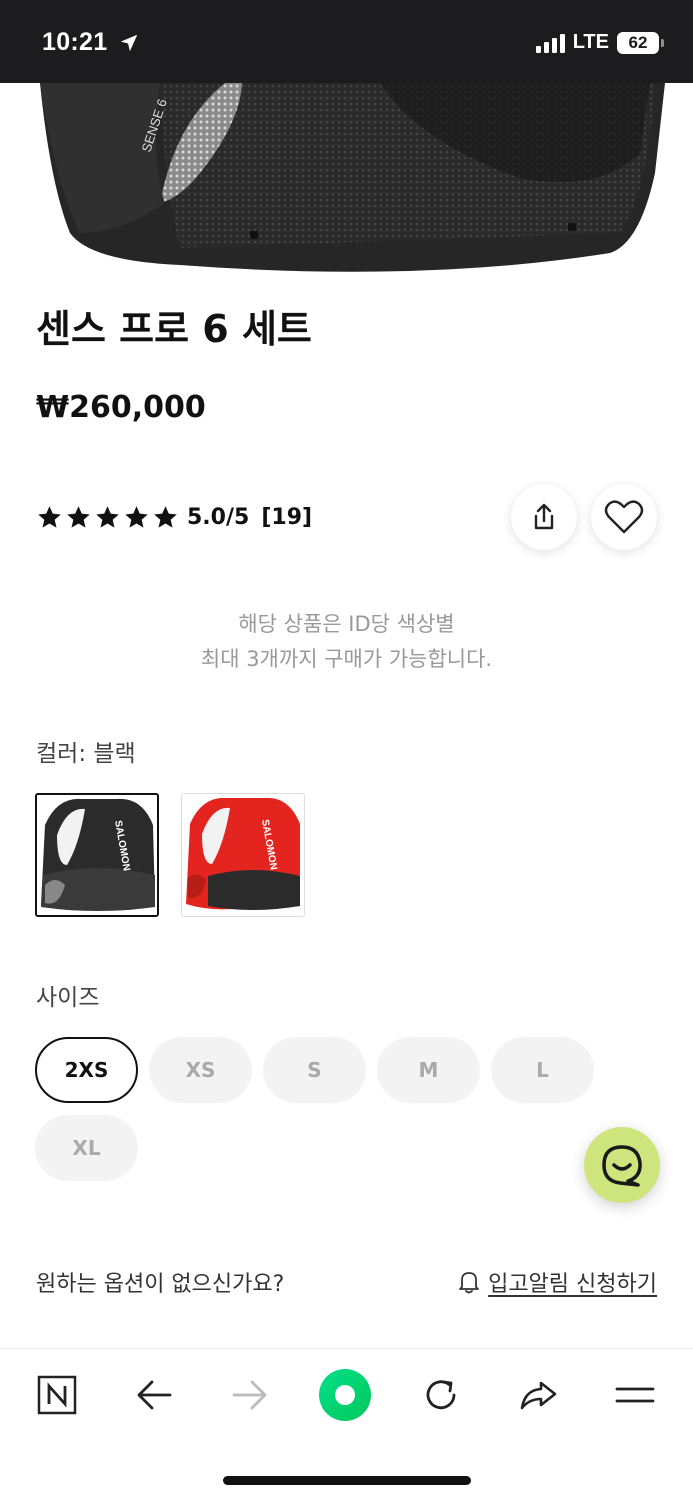  I want to click on green-dot-button, so click(345, 1395).